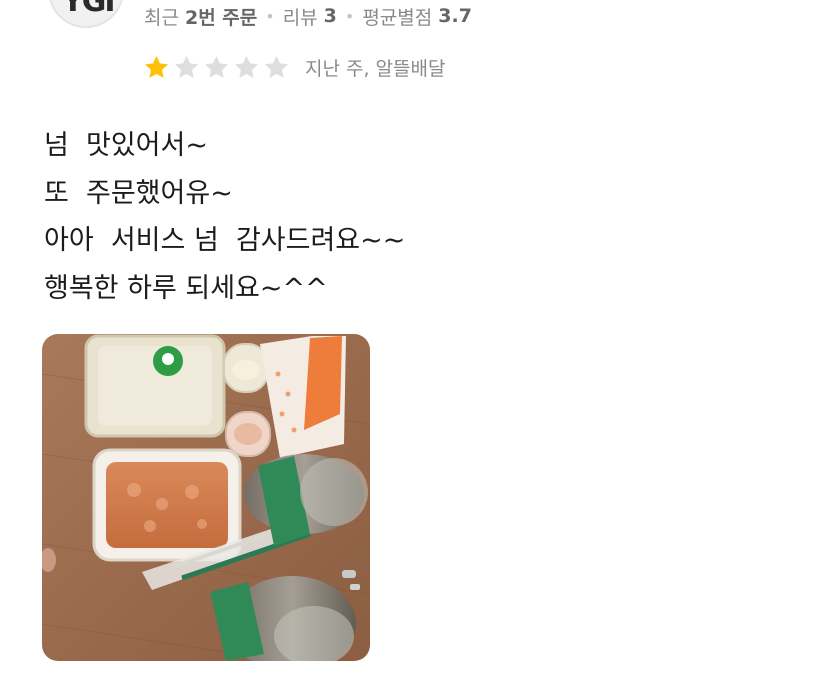 The image size is (835, 678). Describe the element at coordinates (88, 9) in the screenshot. I see `avatar-mark: YGI` at that location.